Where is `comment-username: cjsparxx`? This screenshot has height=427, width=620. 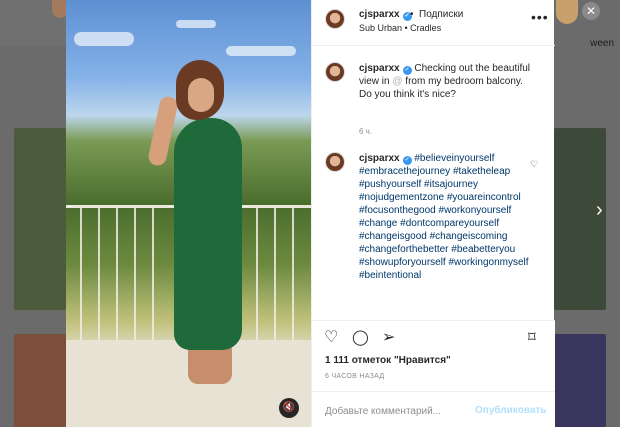
comment-username: cjsparxx is located at coordinates (379, 158).